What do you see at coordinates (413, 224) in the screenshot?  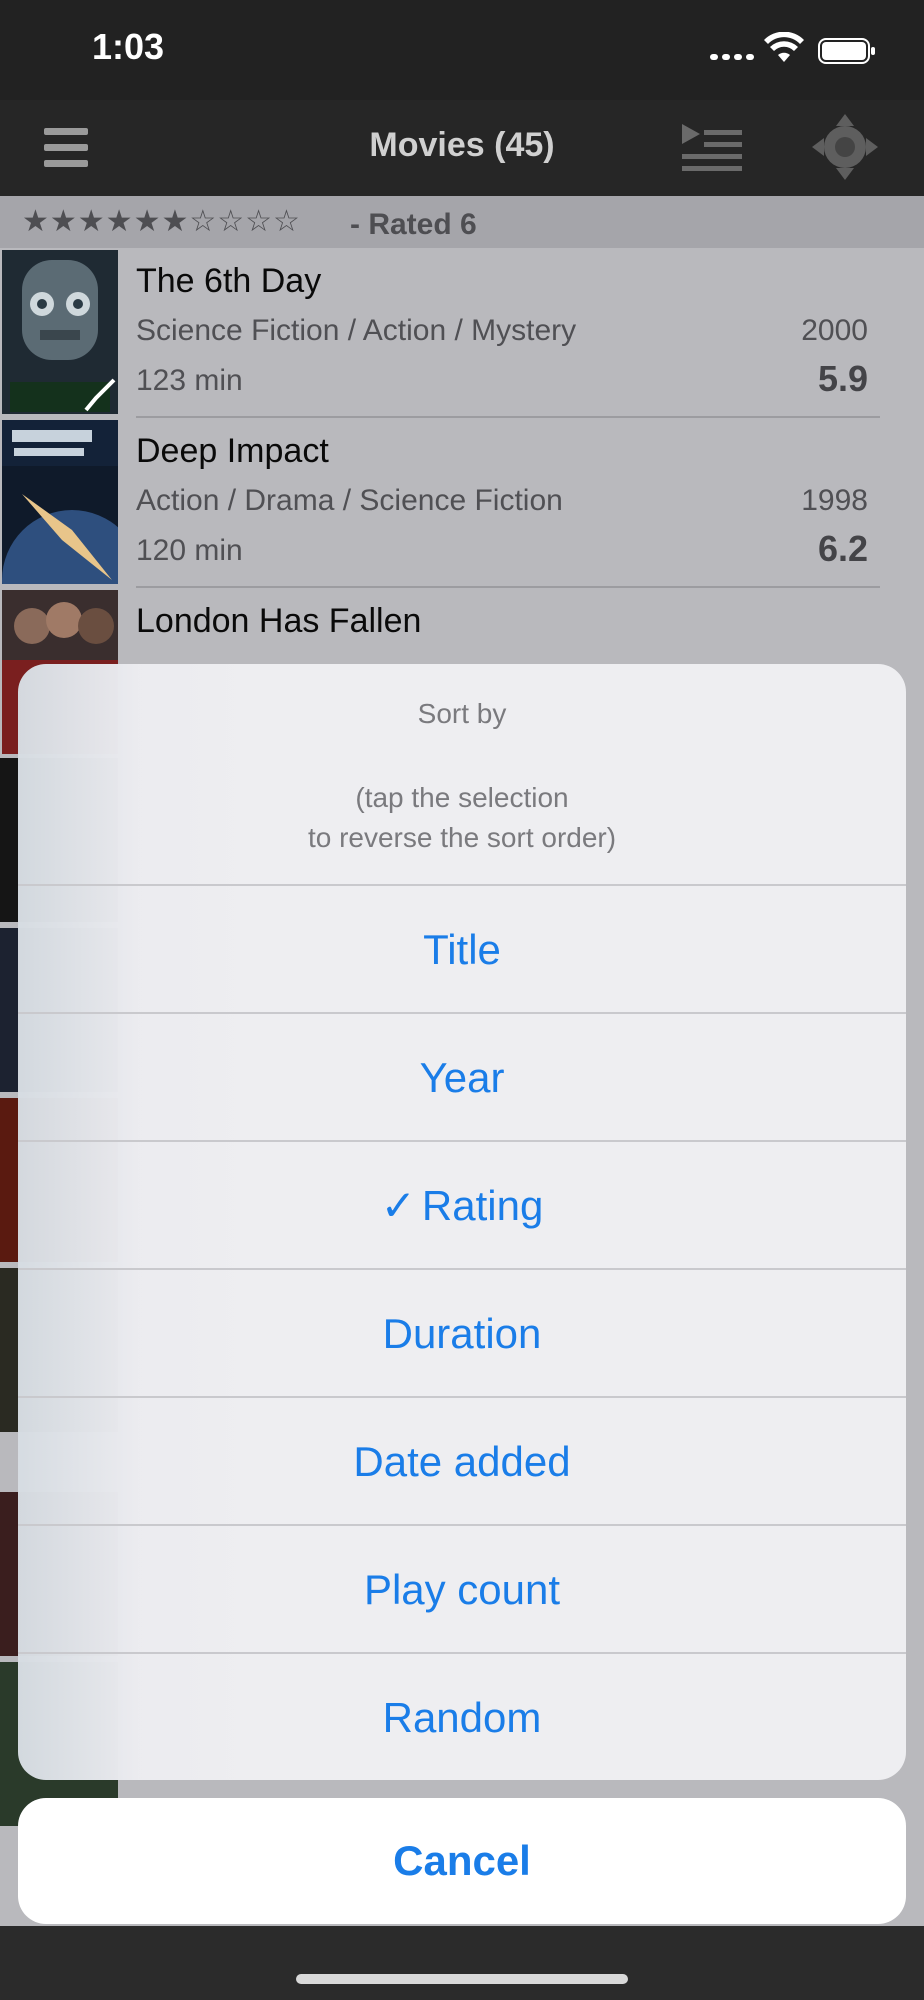 I see `section-label: - Rated 6` at bounding box center [413, 224].